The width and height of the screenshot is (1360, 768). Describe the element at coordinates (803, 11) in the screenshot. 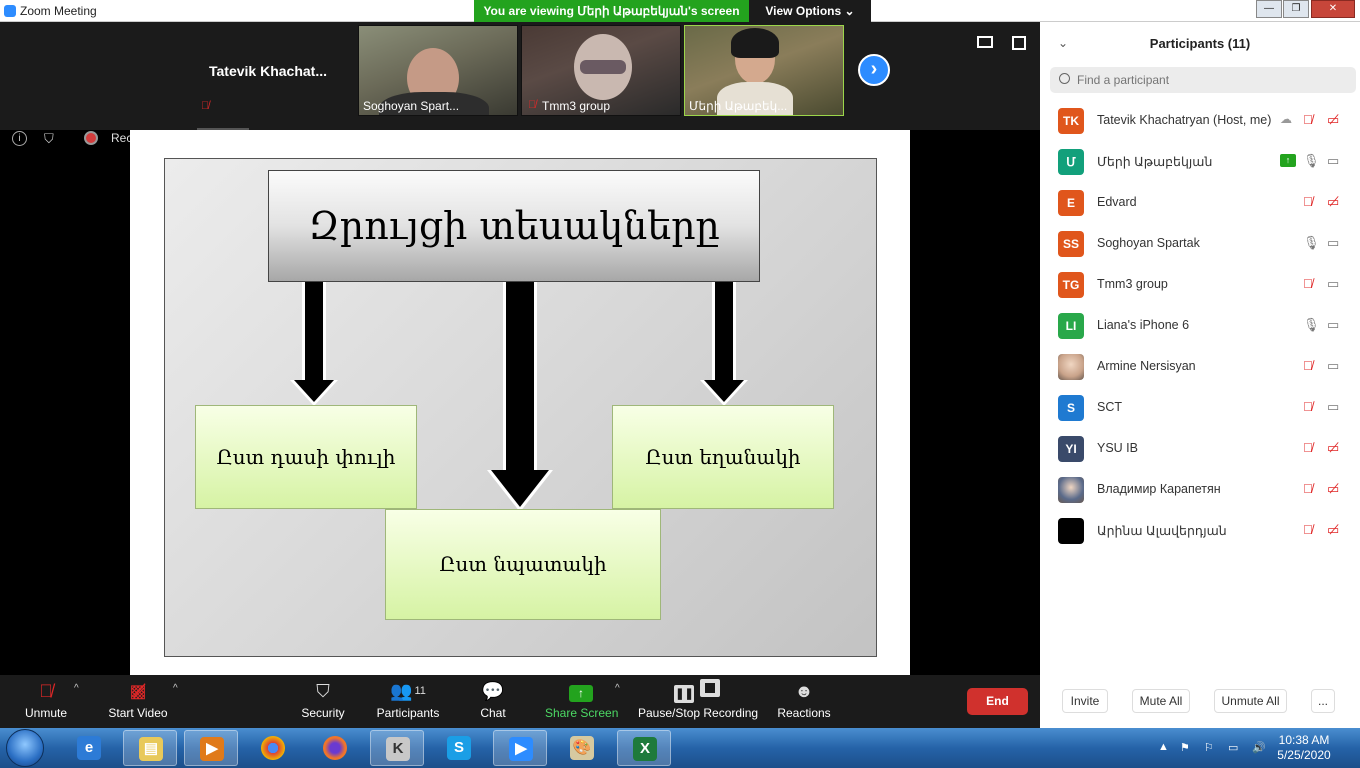

I see `view-options-label: View Options` at that location.